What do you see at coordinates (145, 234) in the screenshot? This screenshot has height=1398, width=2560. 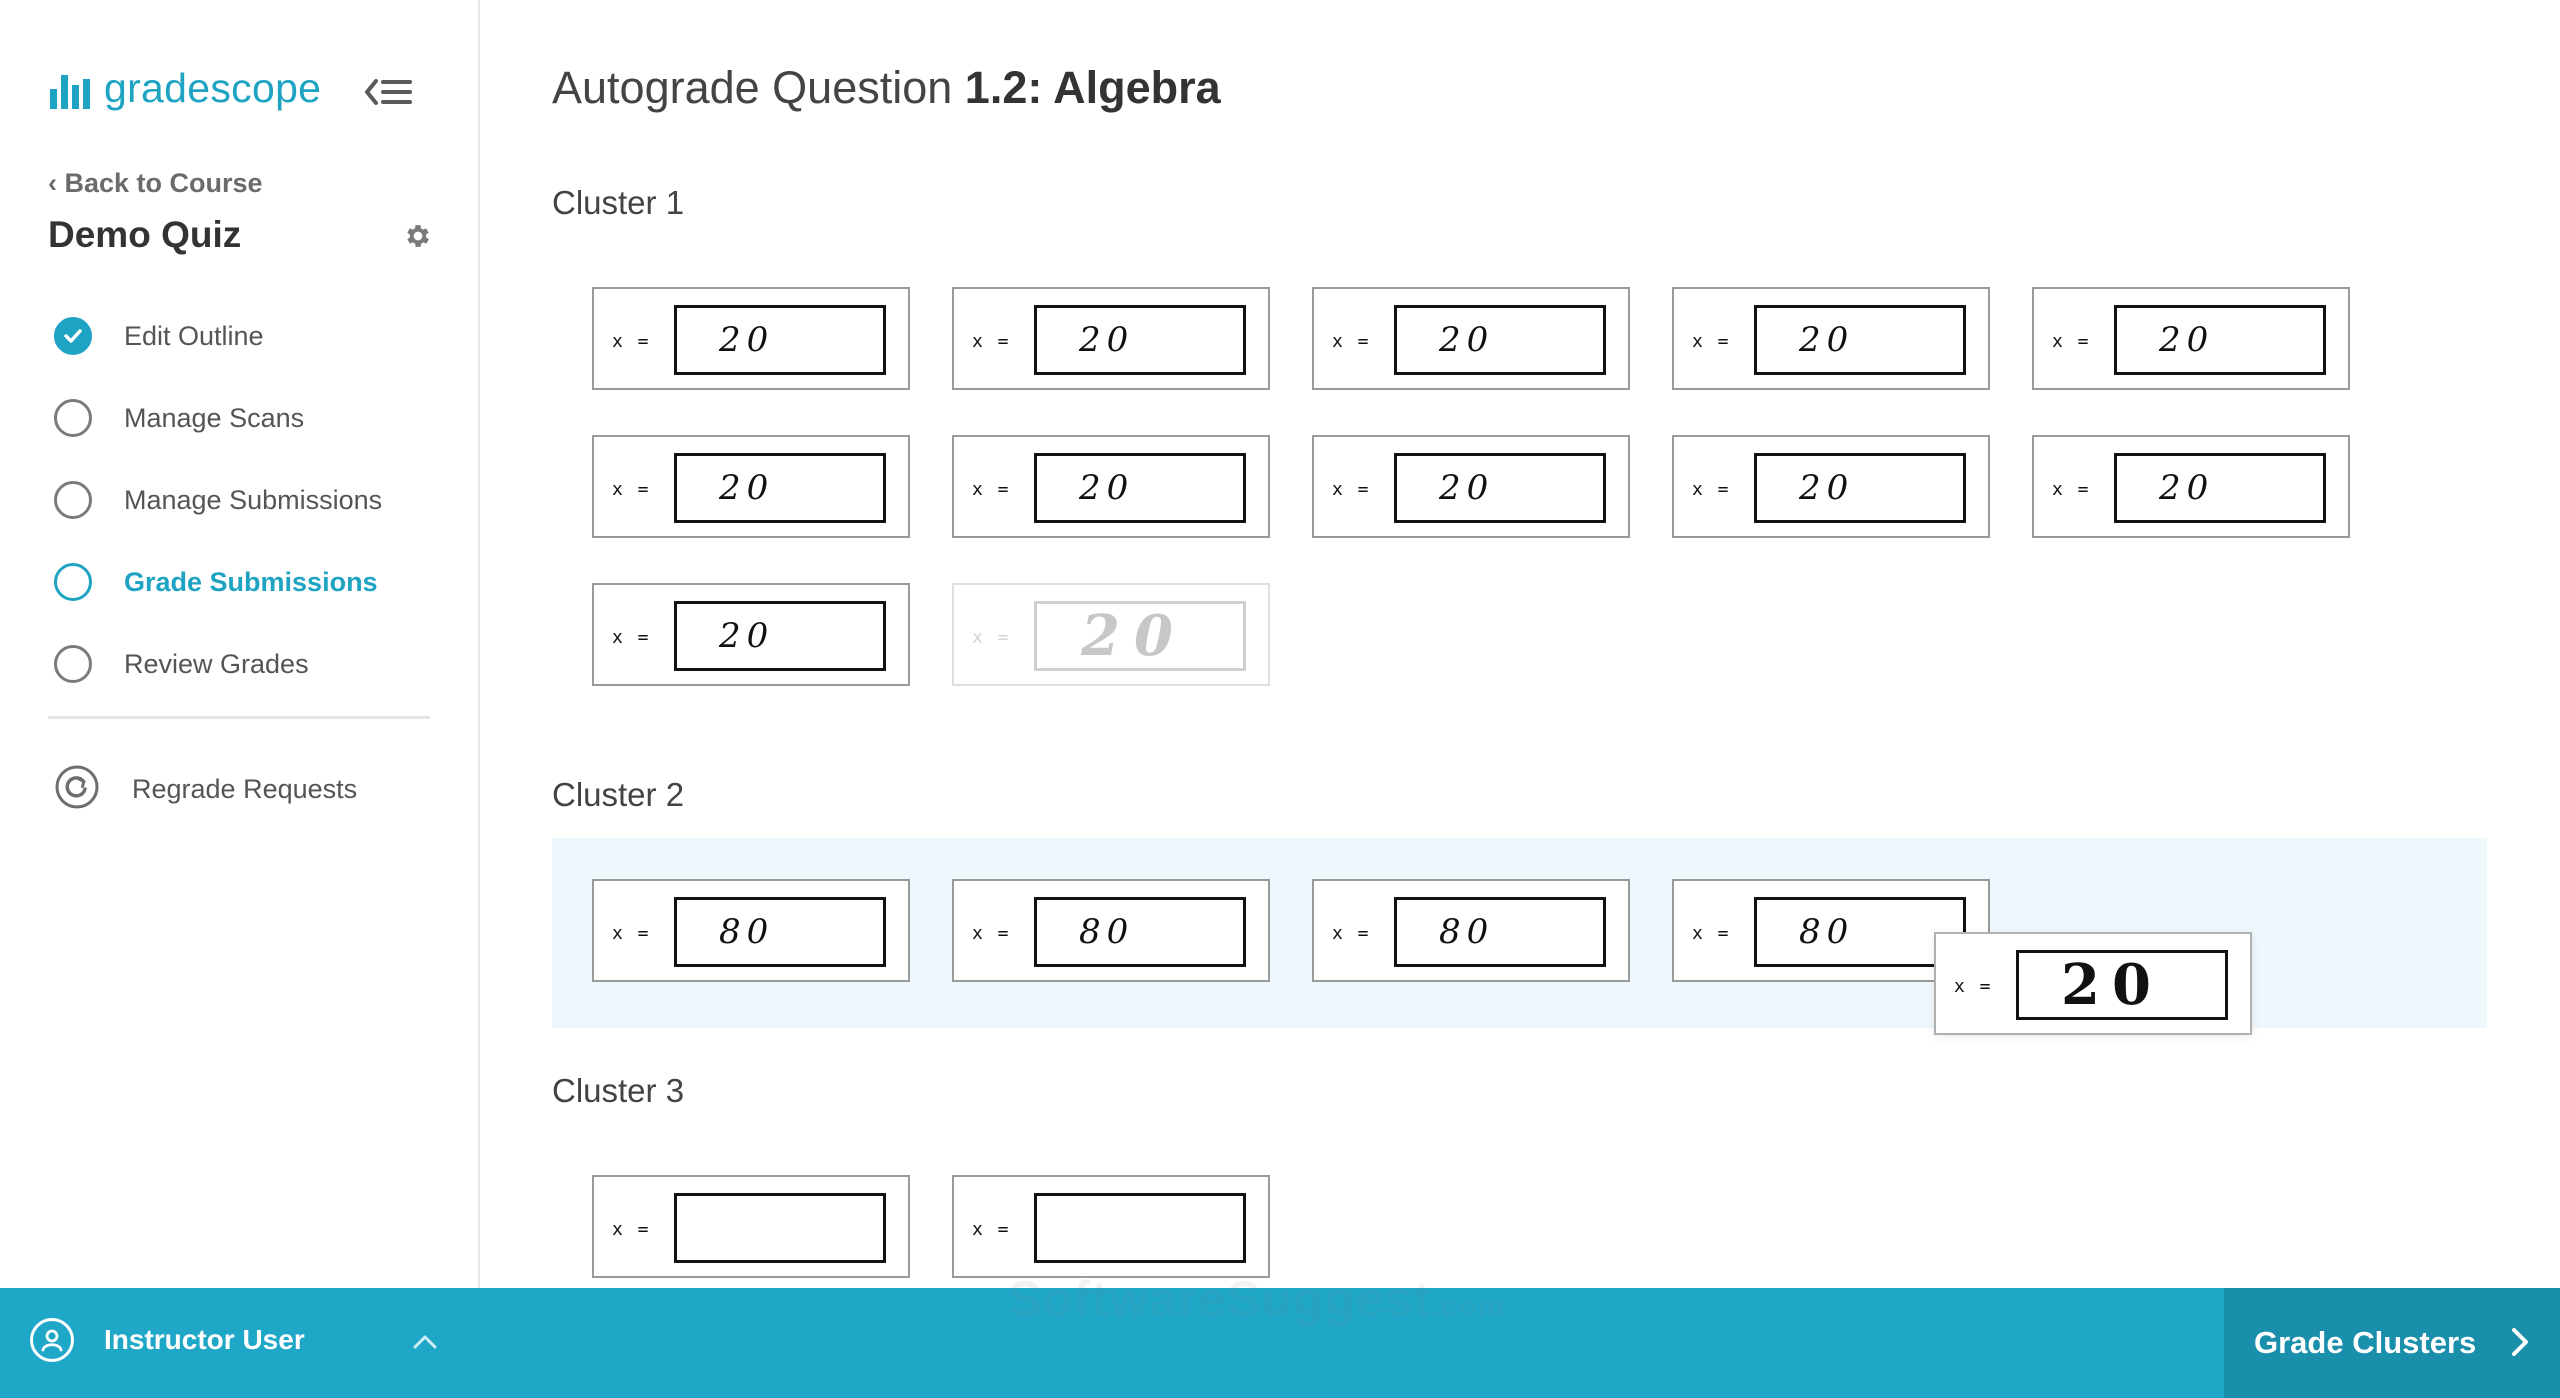 I see `course-title: Demo Quiz` at bounding box center [145, 234].